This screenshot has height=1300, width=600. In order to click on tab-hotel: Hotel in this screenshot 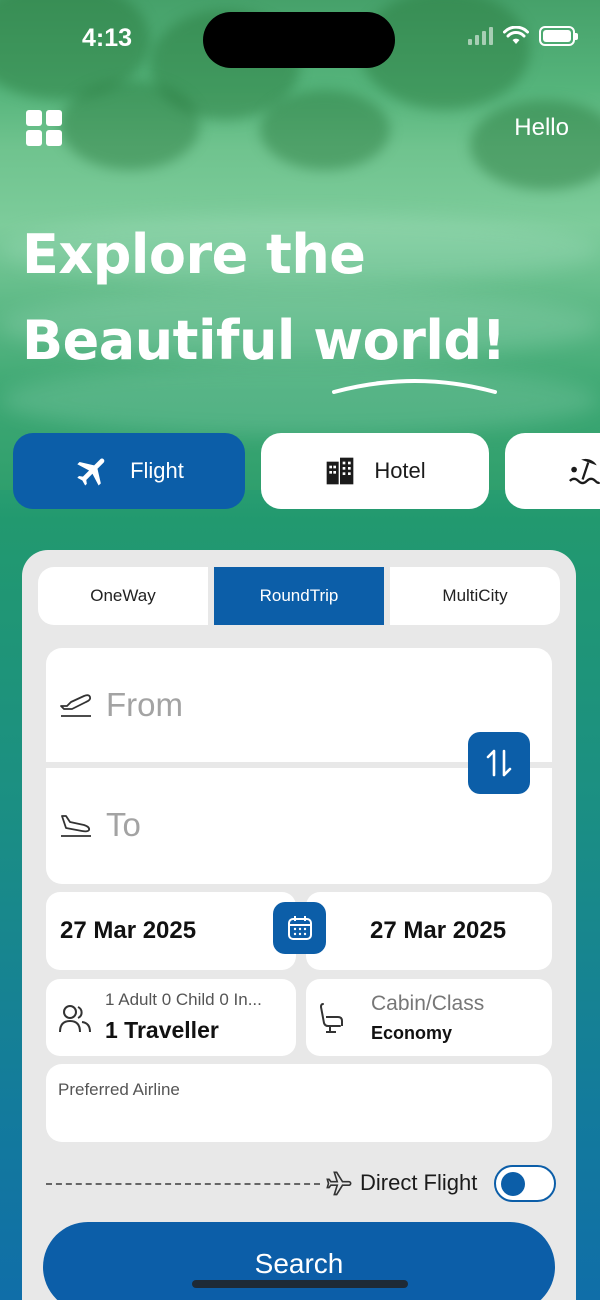, I will do `click(375, 471)`.